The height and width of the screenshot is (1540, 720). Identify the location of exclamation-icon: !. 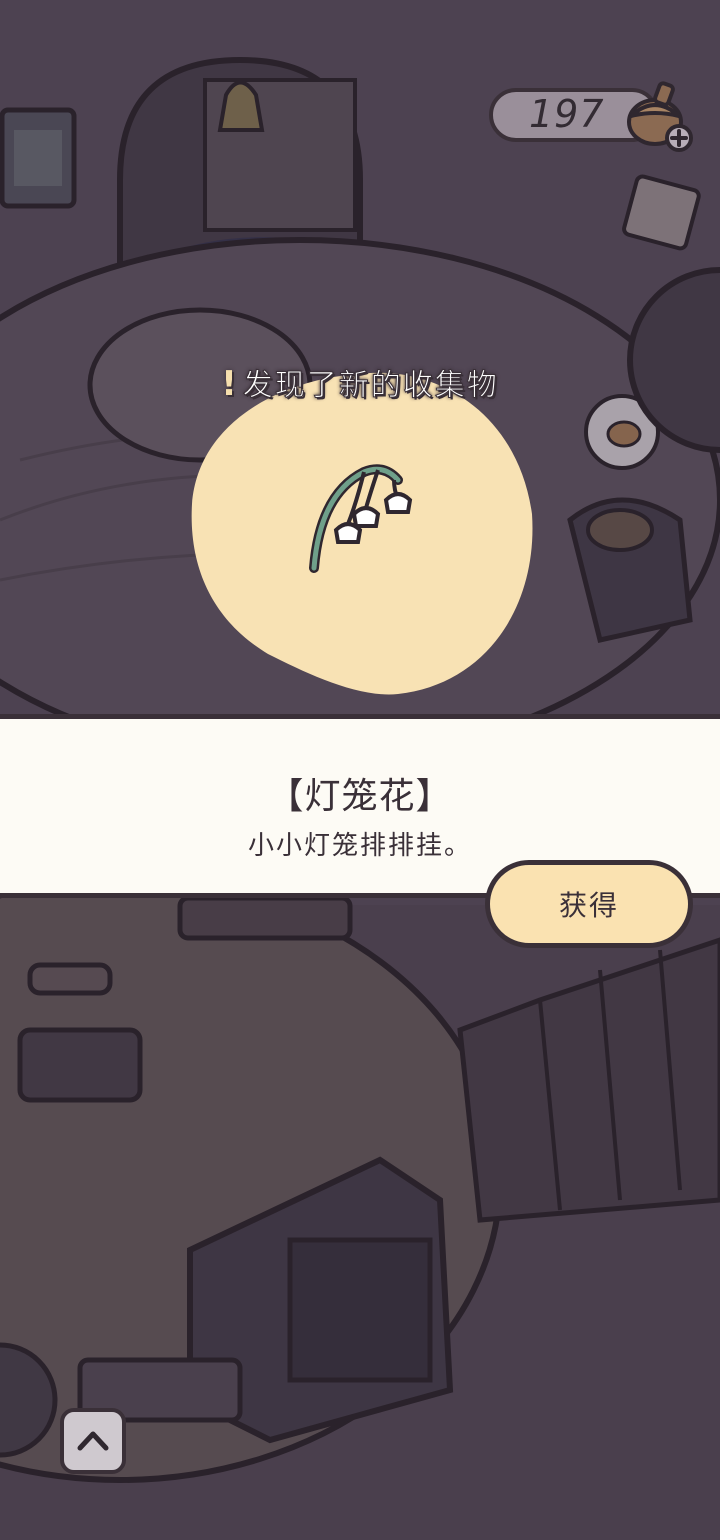
(229, 384).